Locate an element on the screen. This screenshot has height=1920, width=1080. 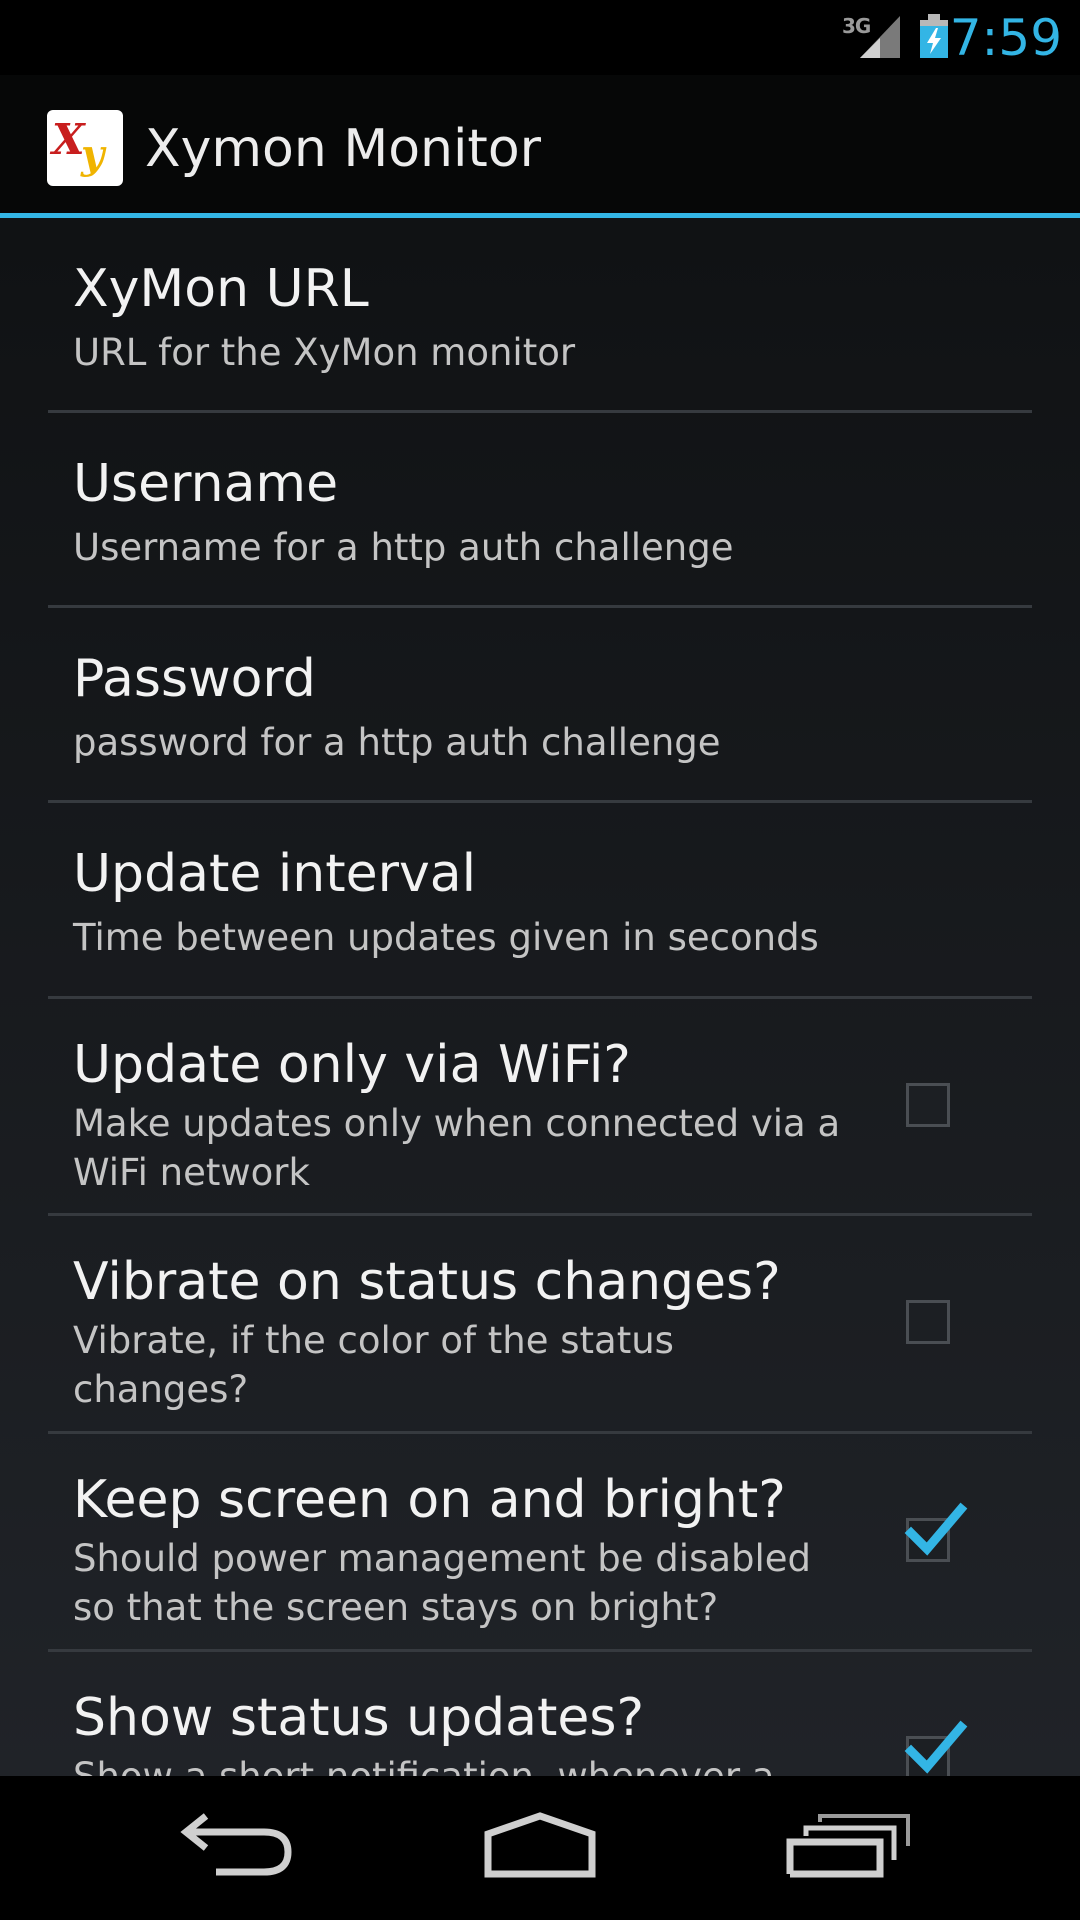
pref-summary: Show a short notification, whenever a is located at coordinates (458, 1764).